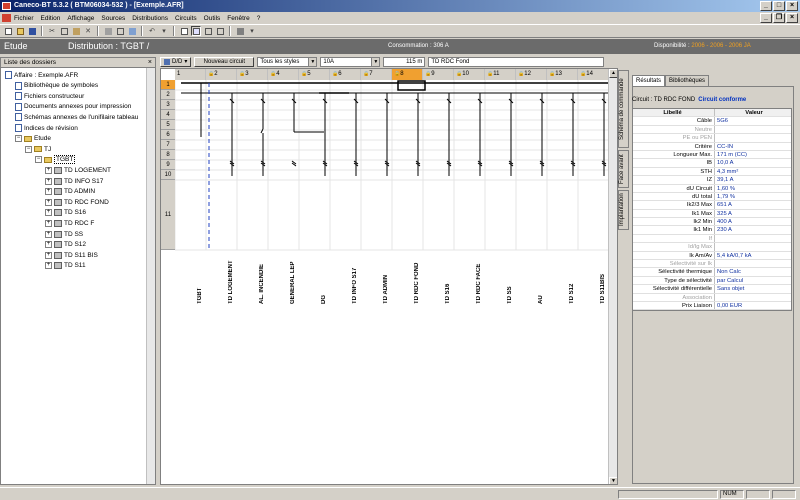 The image size is (800, 500). What do you see at coordinates (150, 63) in the screenshot?
I see `close-icon: ×` at bounding box center [150, 63].